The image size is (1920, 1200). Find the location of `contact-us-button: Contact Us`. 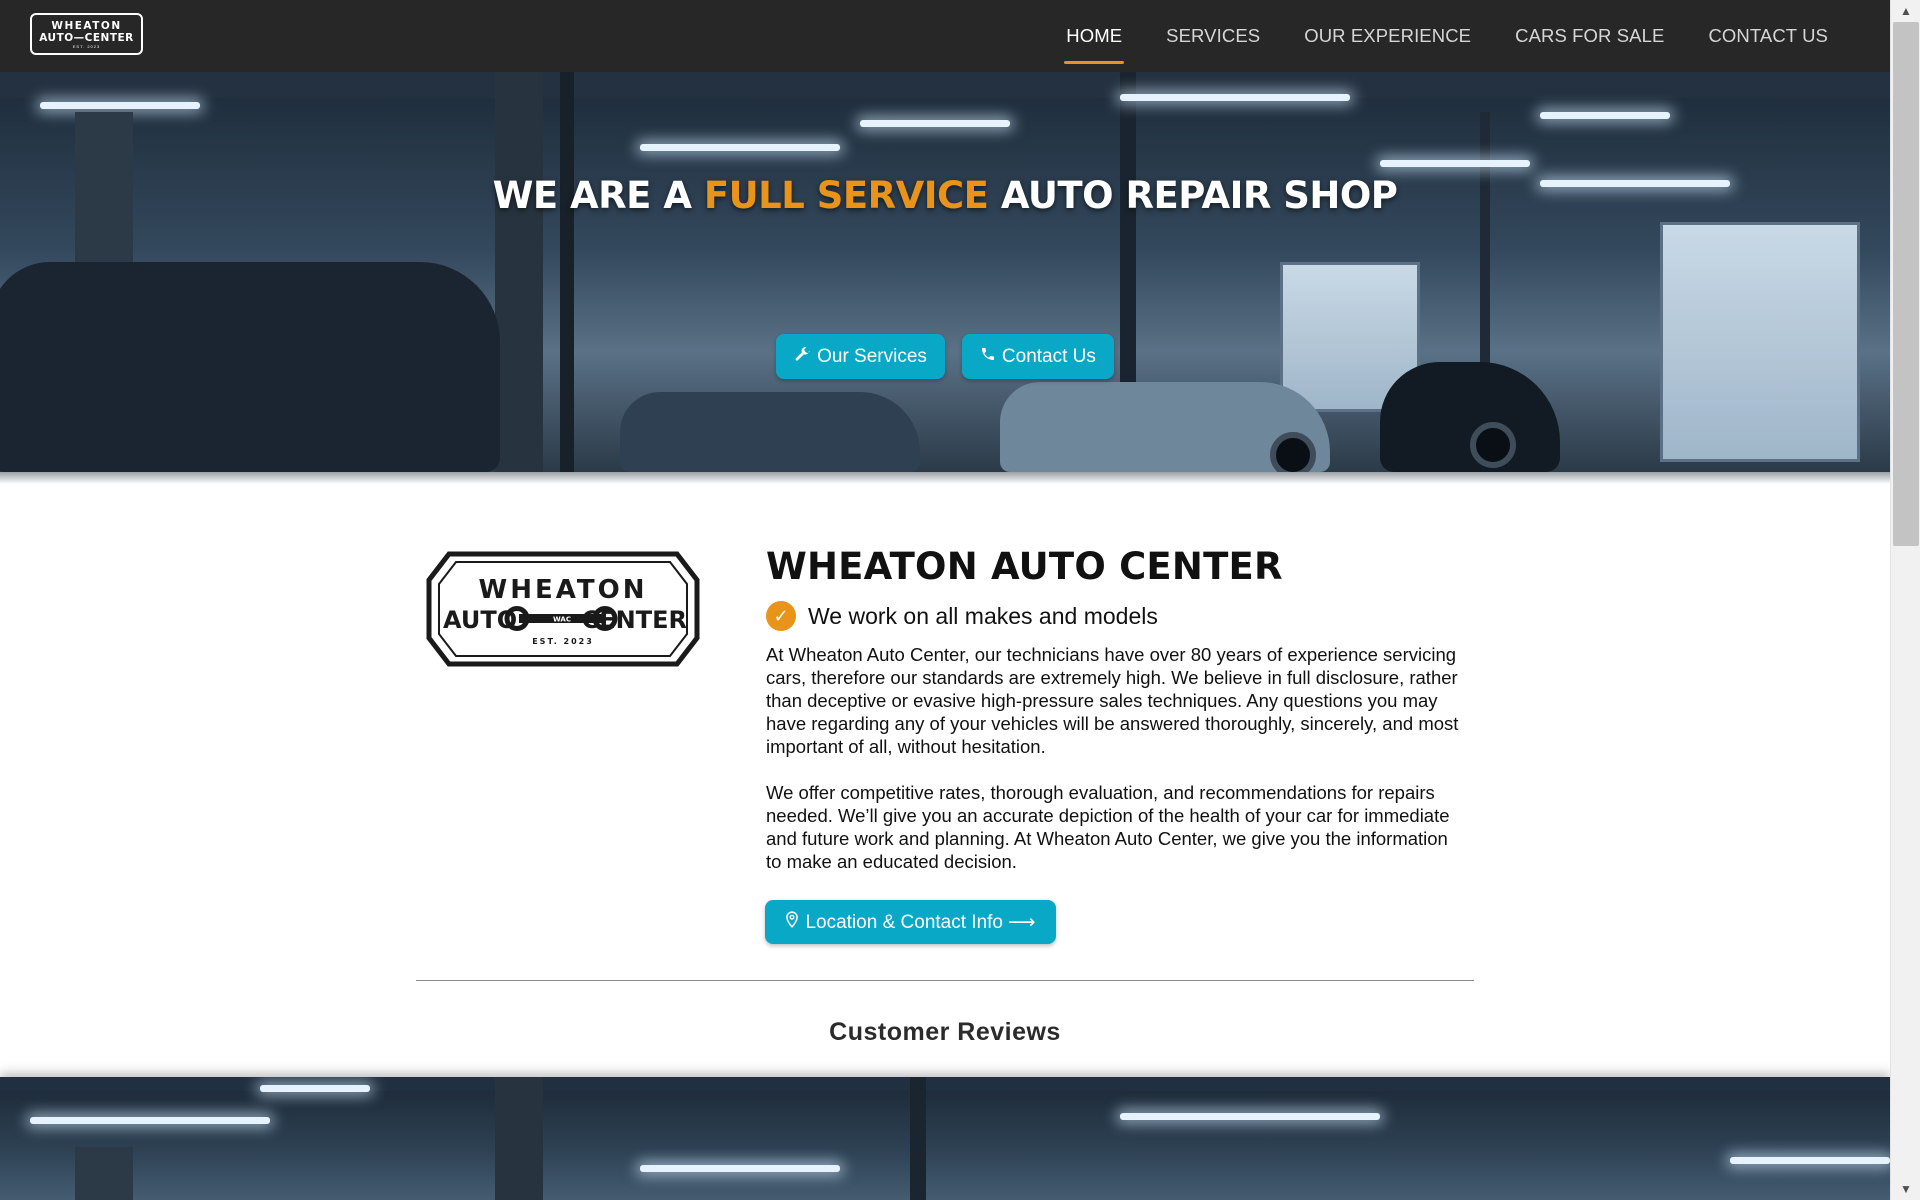

contact-us-button: Contact Us is located at coordinates (1037, 356).